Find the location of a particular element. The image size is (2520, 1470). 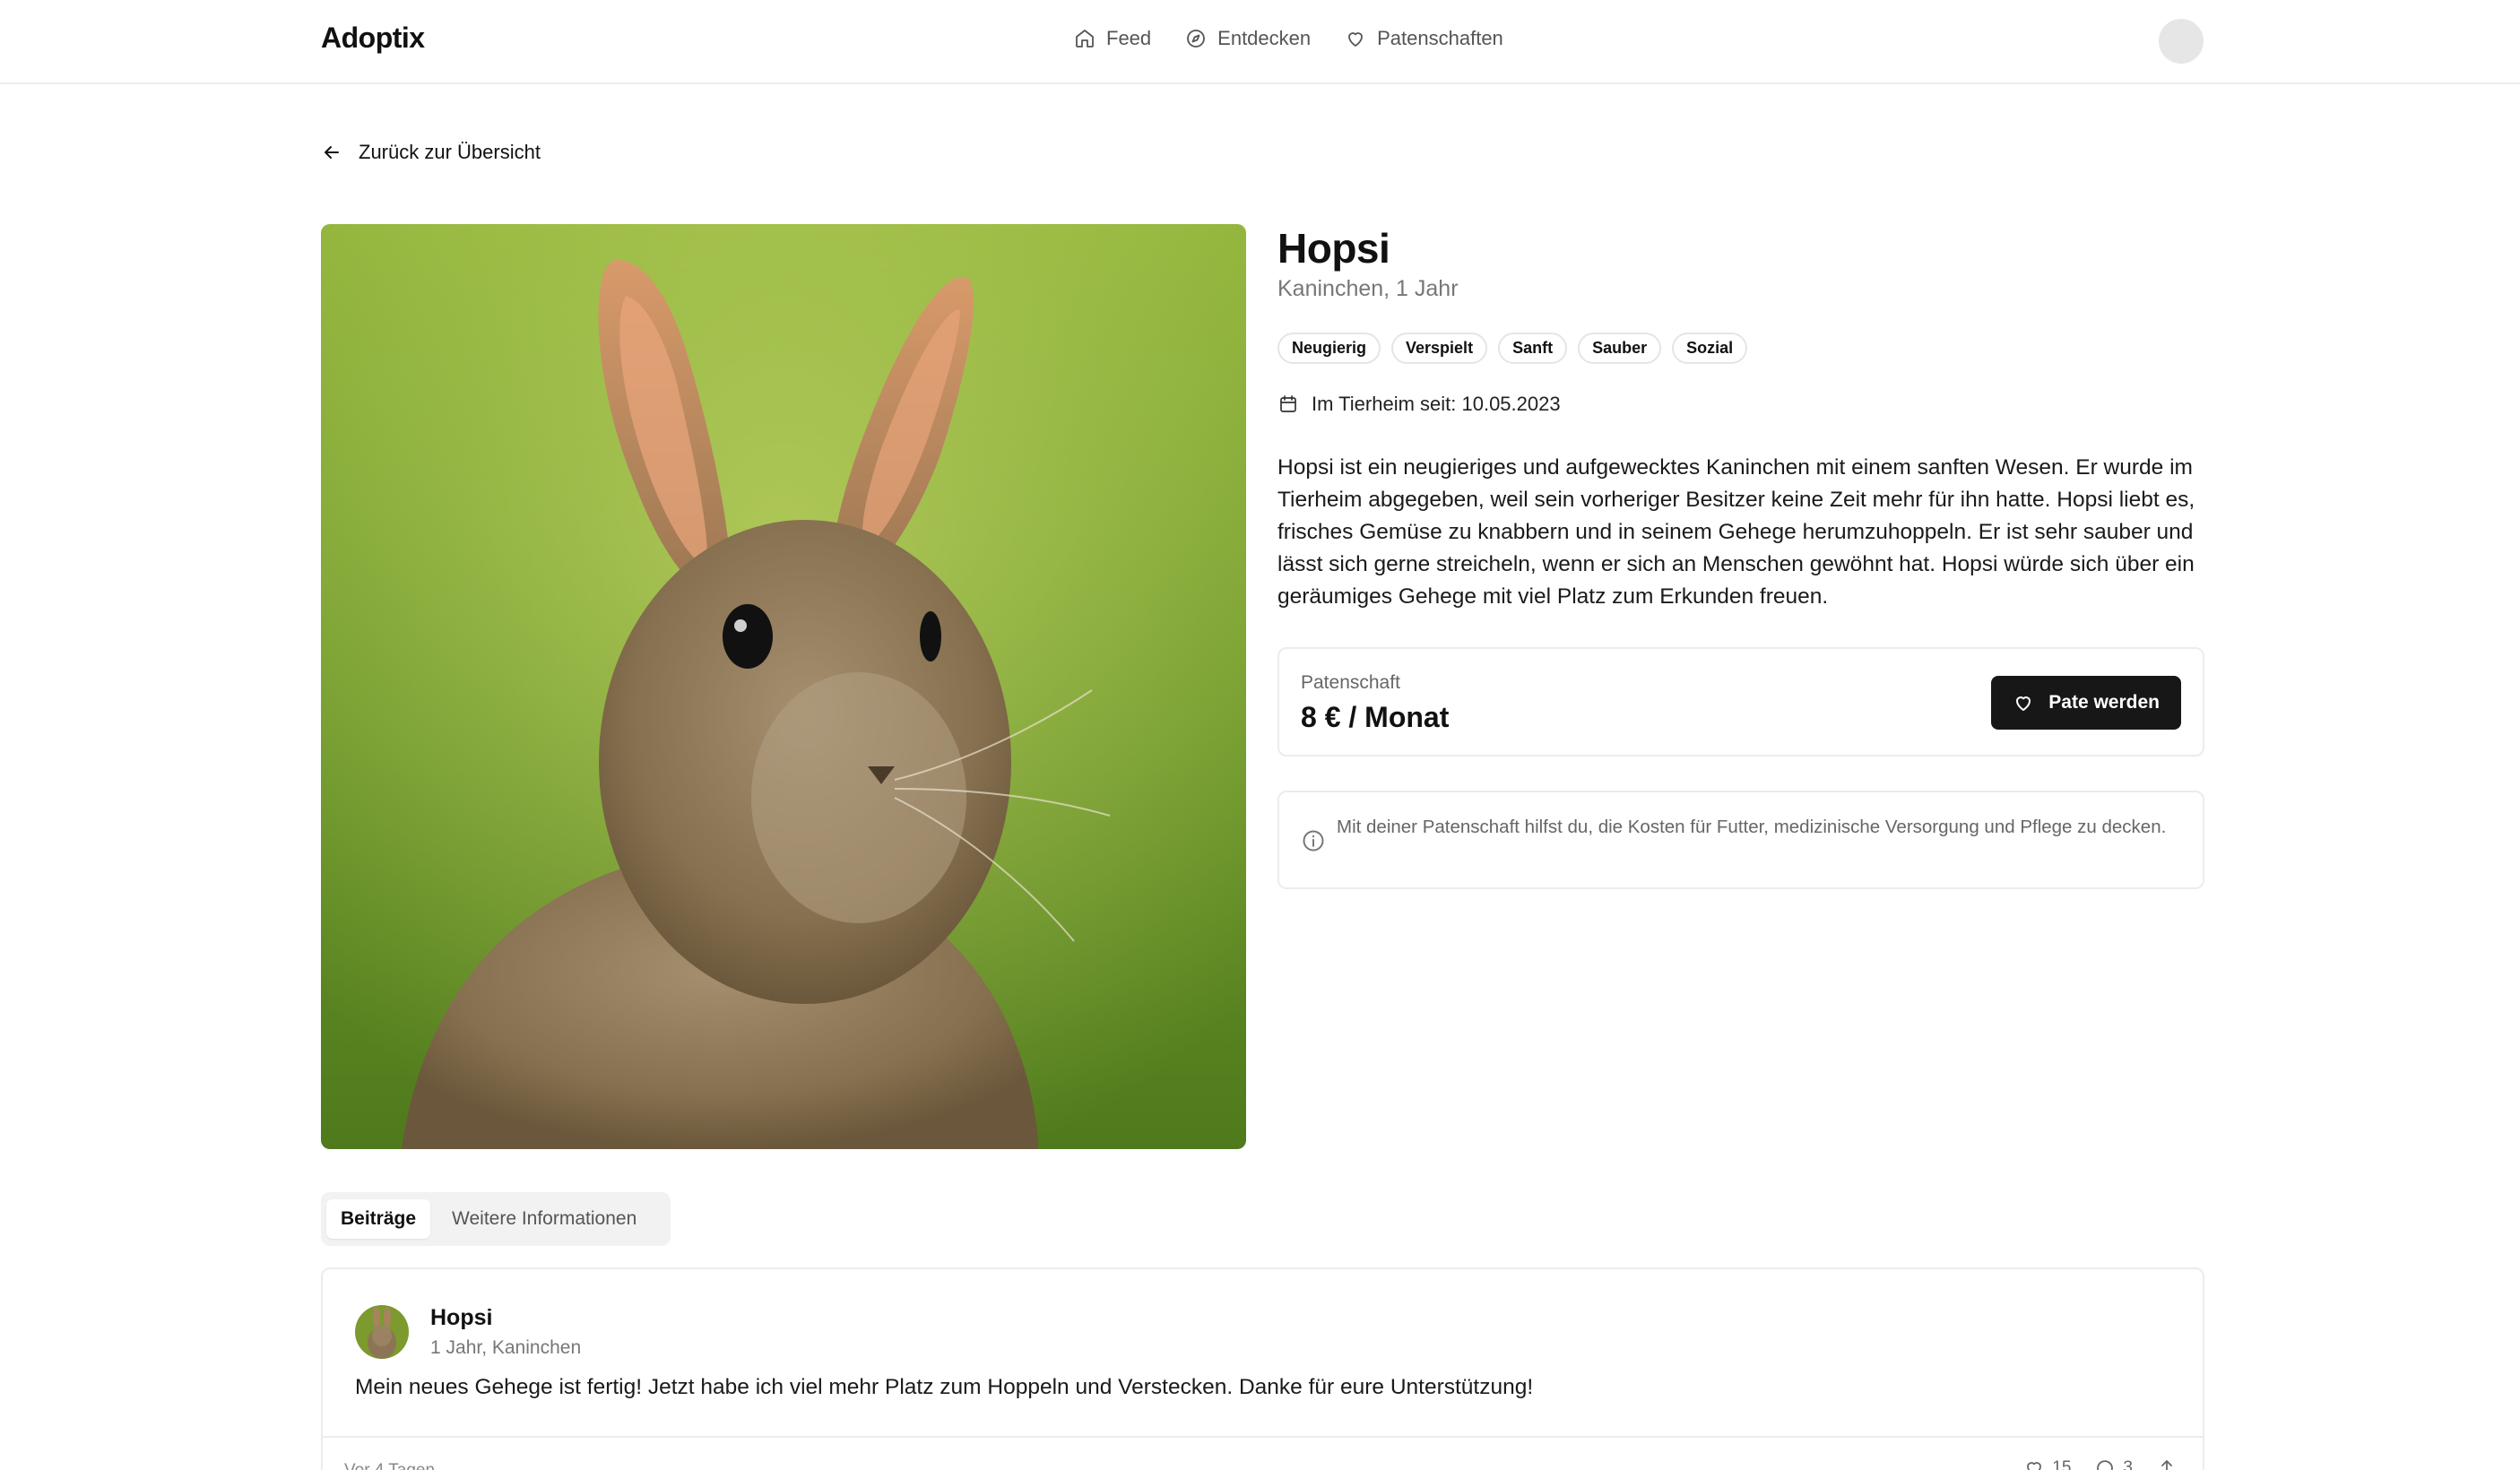

shelter-since-text: Im Tierheim seit: 10.05.2023 is located at coordinates (1437, 404).